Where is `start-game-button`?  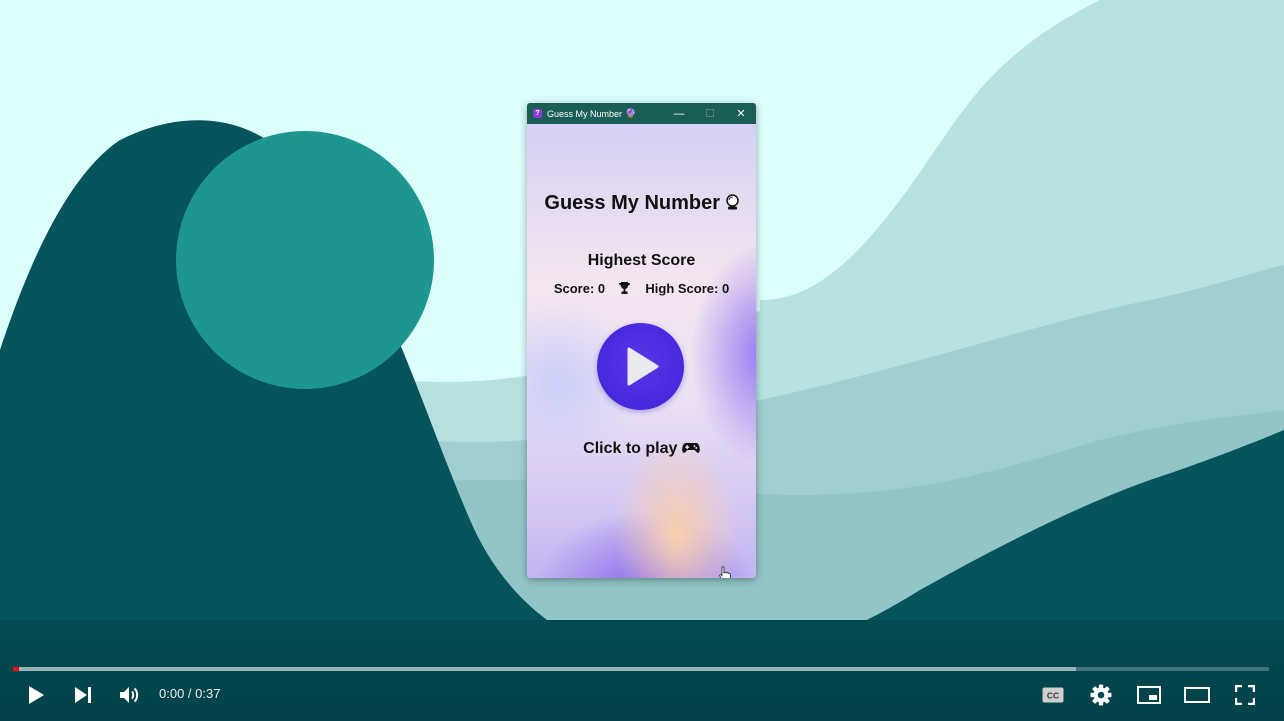 start-game-button is located at coordinates (664, 450).